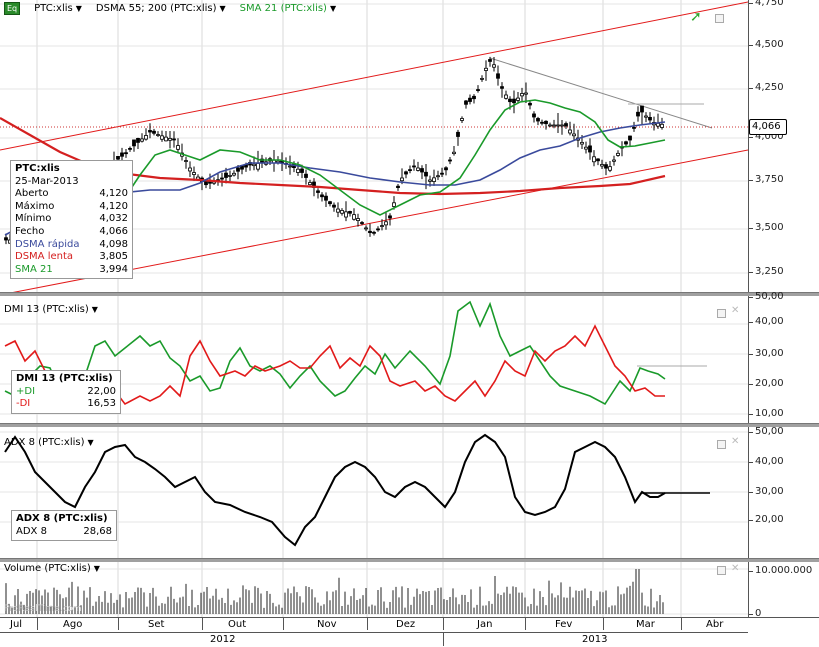  Describe the element at coordinates (12, 8) in the screenshot. I see `eq-icon: Eq` at that location.